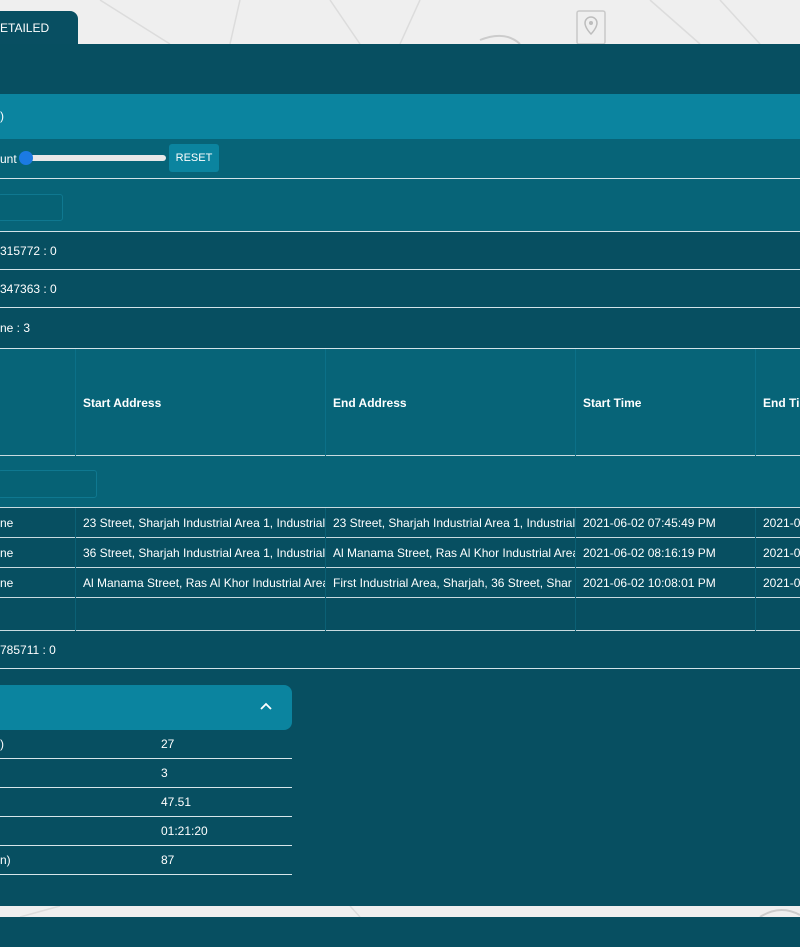 This screenshot has width=800, height=947. Describe the element at coordinates (591, 27) in the screenshot. I see `map-pin-icon` at that location.